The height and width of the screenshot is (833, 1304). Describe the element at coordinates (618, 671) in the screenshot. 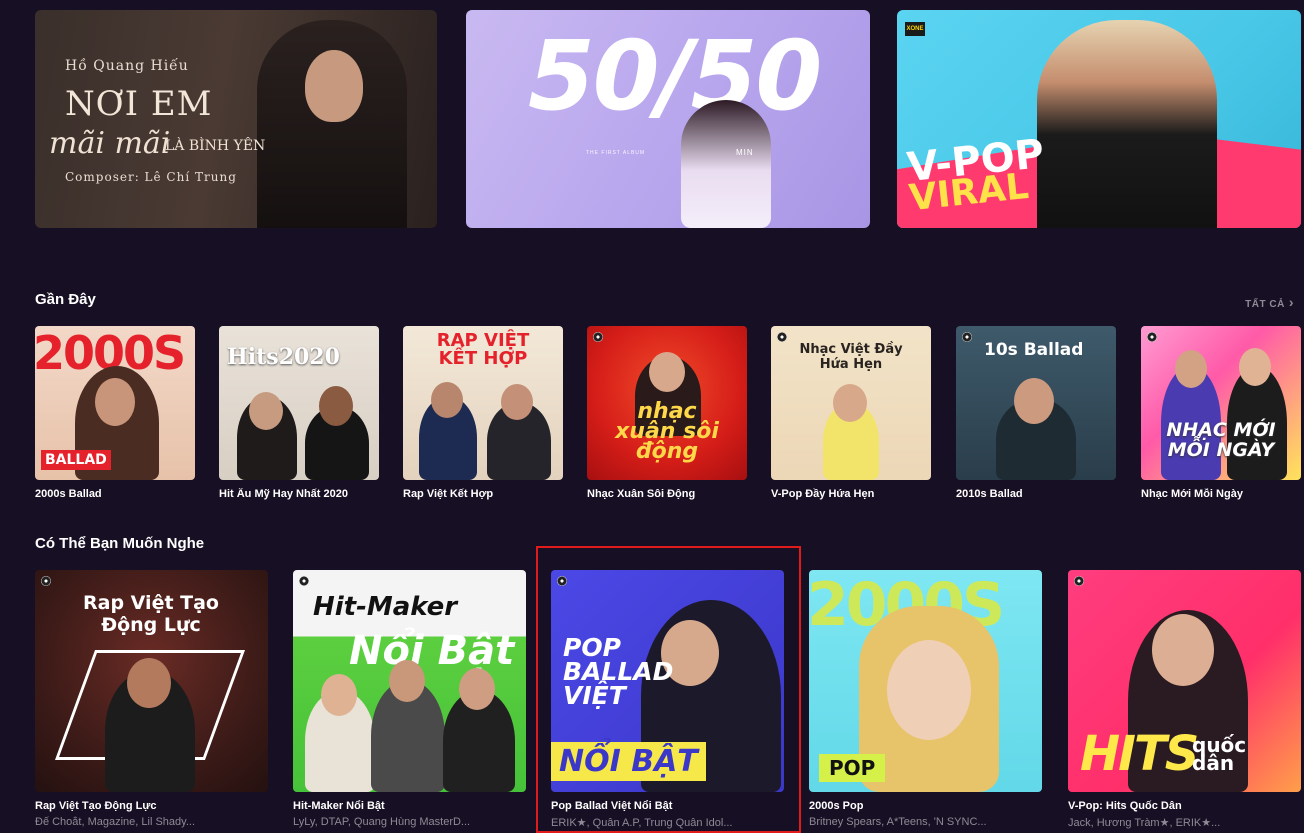

I see `thumbnail-text: POP BALLAD VIỆT` at that location.